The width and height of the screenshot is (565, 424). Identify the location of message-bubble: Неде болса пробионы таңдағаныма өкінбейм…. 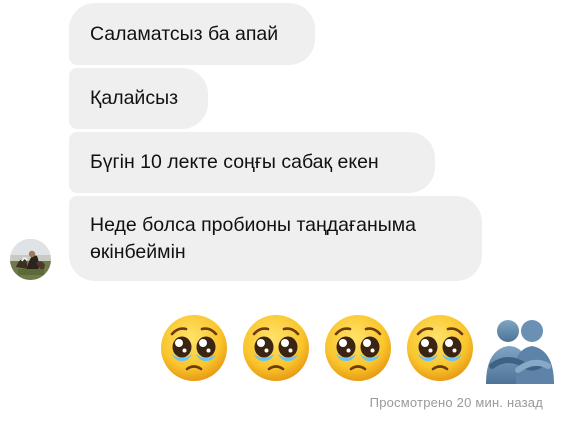
(275, 238).